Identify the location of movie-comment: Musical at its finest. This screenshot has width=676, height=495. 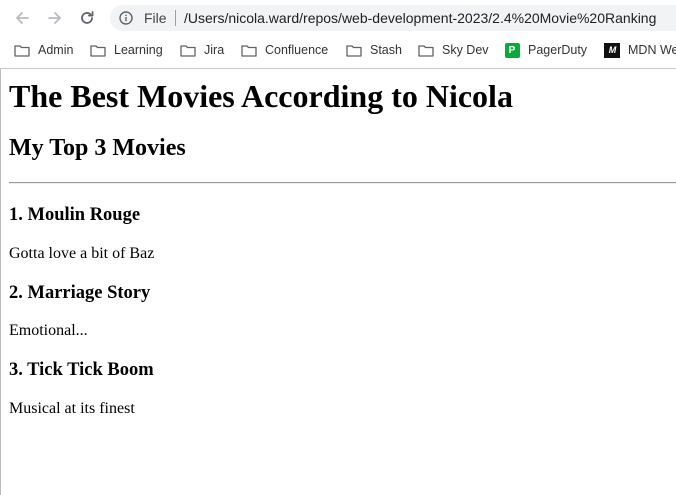
(72, 408).